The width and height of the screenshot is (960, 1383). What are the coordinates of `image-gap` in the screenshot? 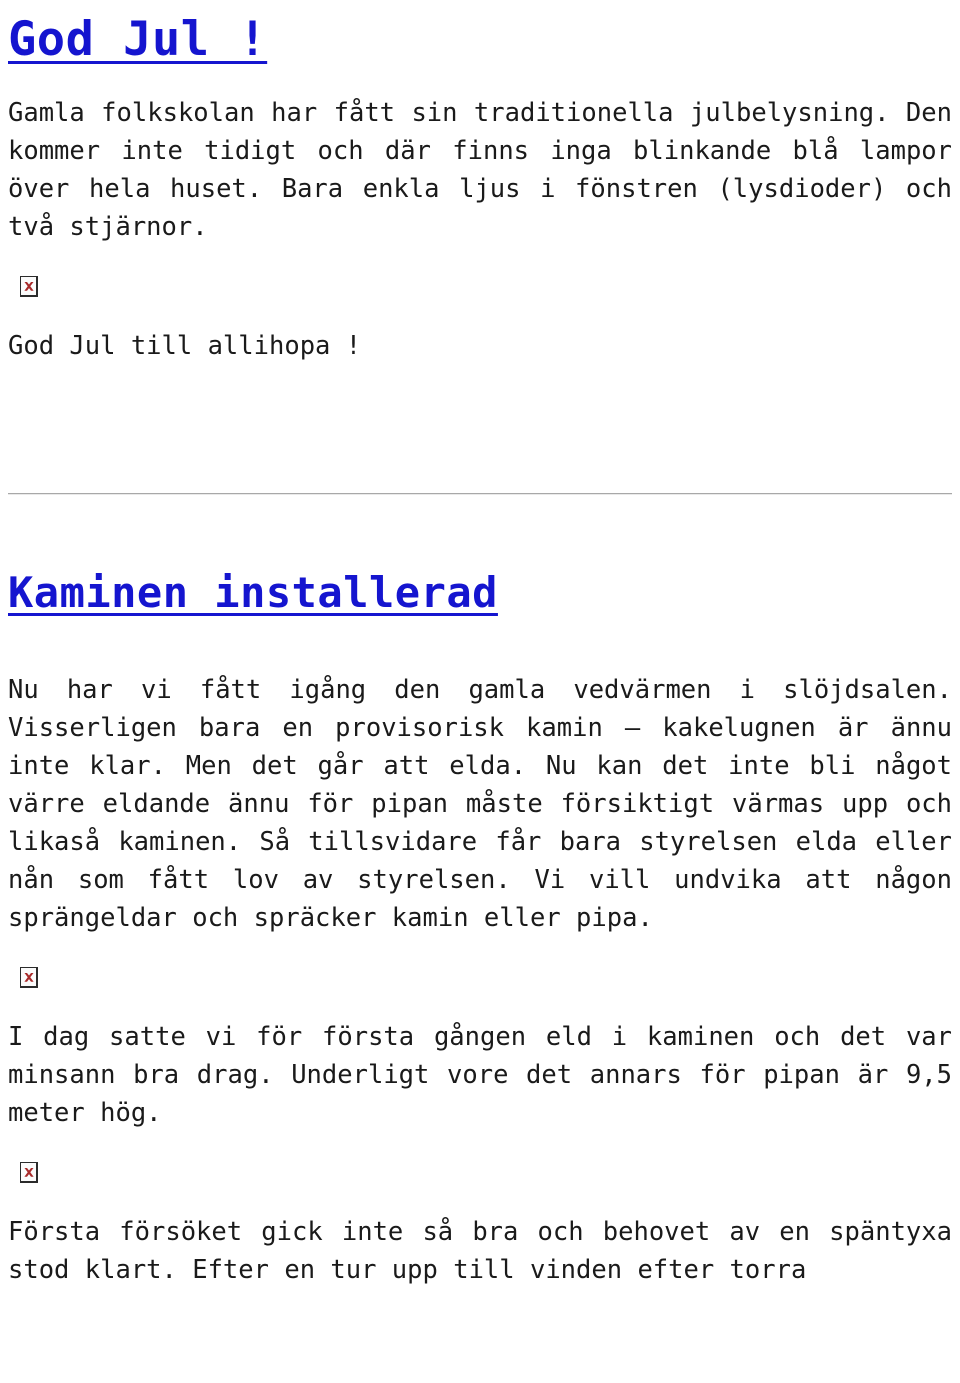 It's located at (480, 312).